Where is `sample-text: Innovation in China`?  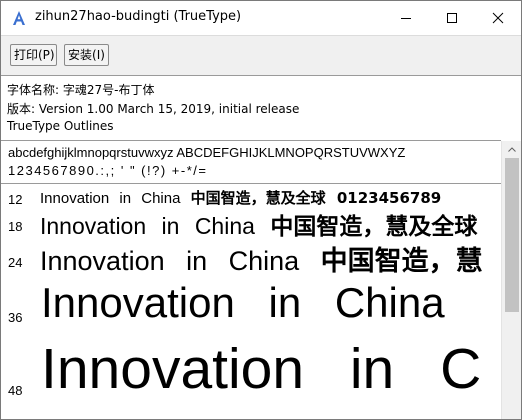
sample-text: Innovation in China is located at coordinates (243, 302).